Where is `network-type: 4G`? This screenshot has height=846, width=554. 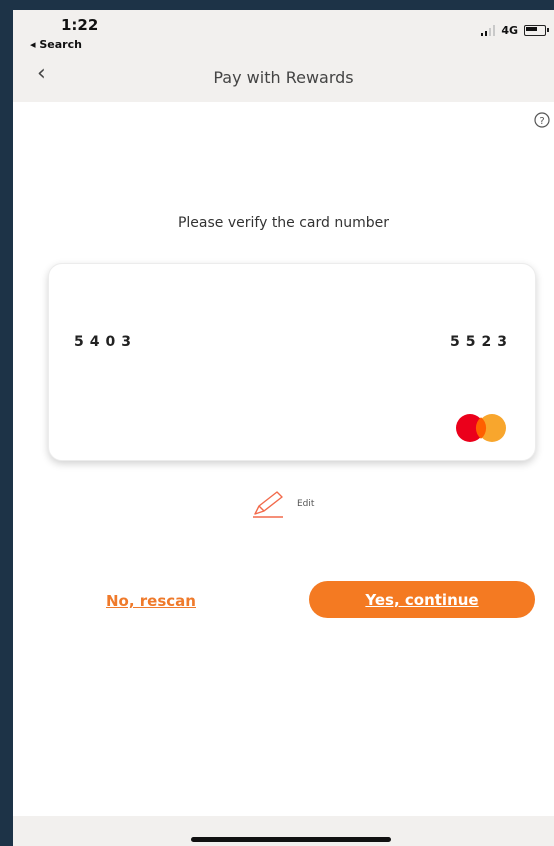
network-type: 4G is located at coordinates (509, 30).